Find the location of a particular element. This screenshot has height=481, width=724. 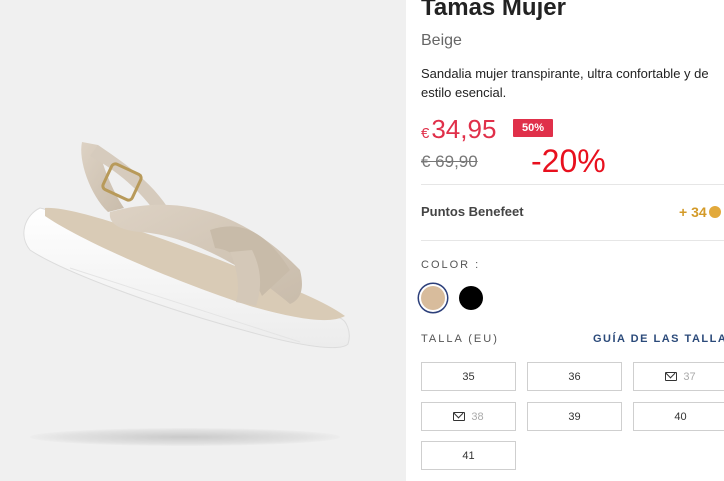

size-option-38: 38 is located at coordinates (468, 416).